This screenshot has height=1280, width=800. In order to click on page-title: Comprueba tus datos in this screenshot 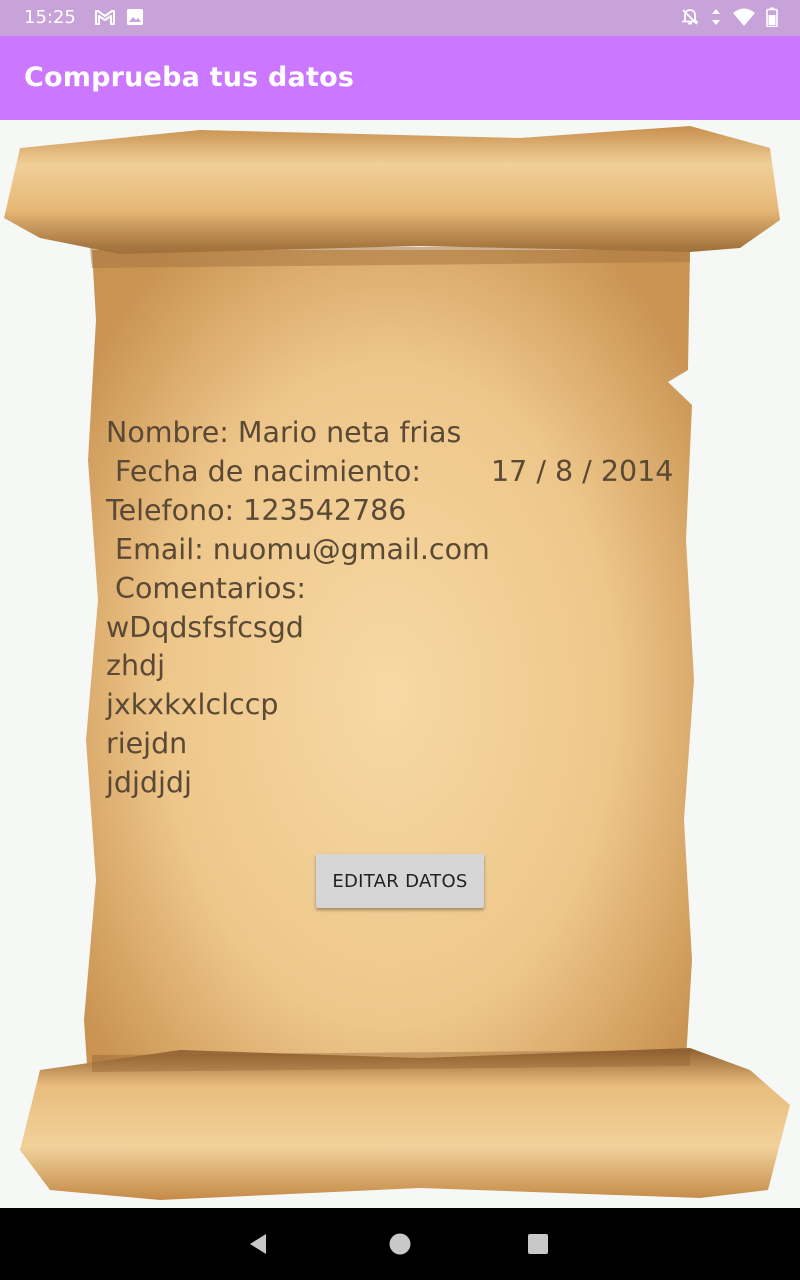, I will do `click(189, 77)`.